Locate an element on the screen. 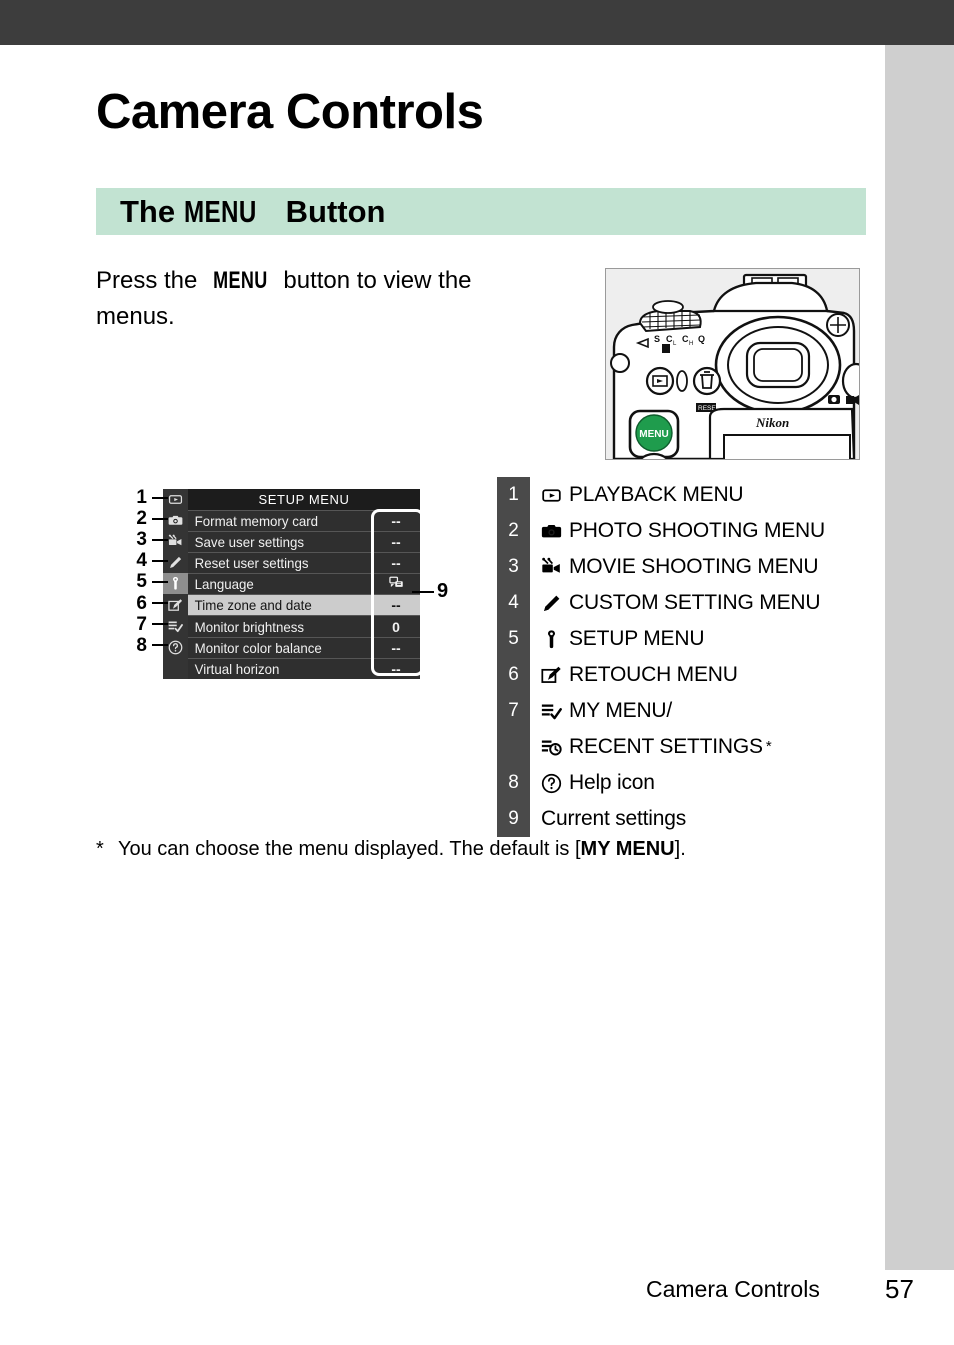 Image resolution: width=954 pixels, height=1345 pixels. left-callout-number: 6 is located at coordinates (141, 603).